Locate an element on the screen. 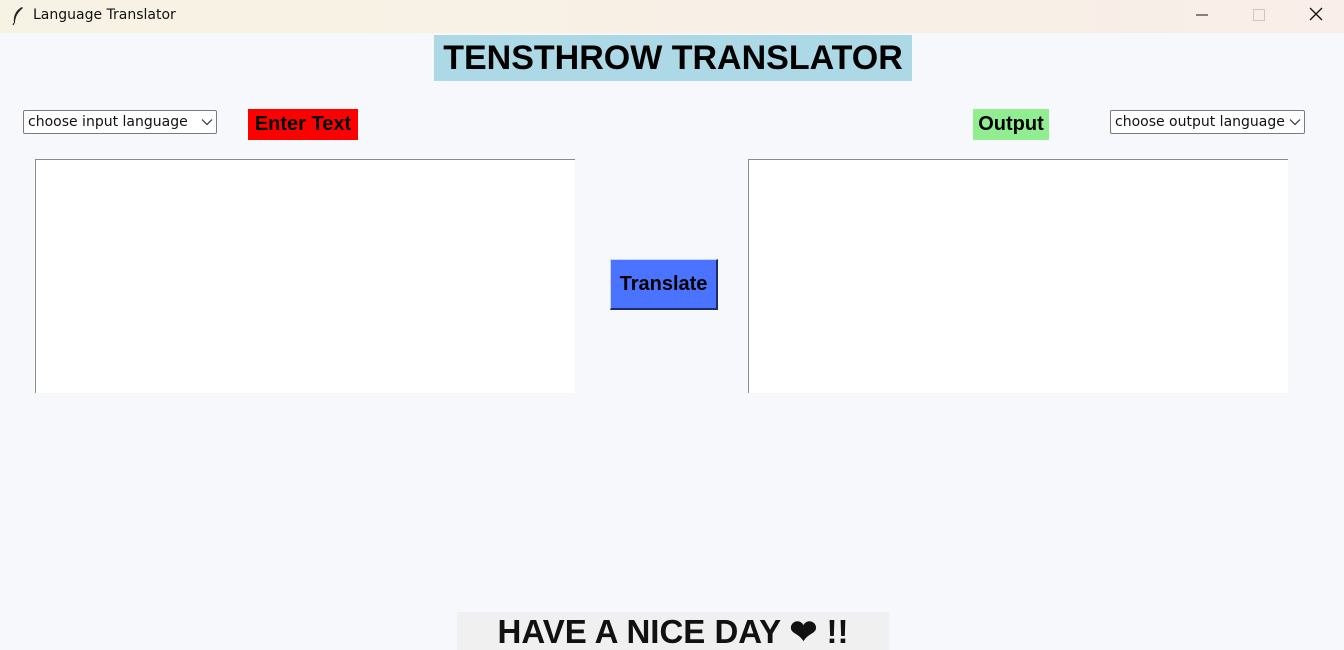  close-button is located at coordinates (1316, 16).